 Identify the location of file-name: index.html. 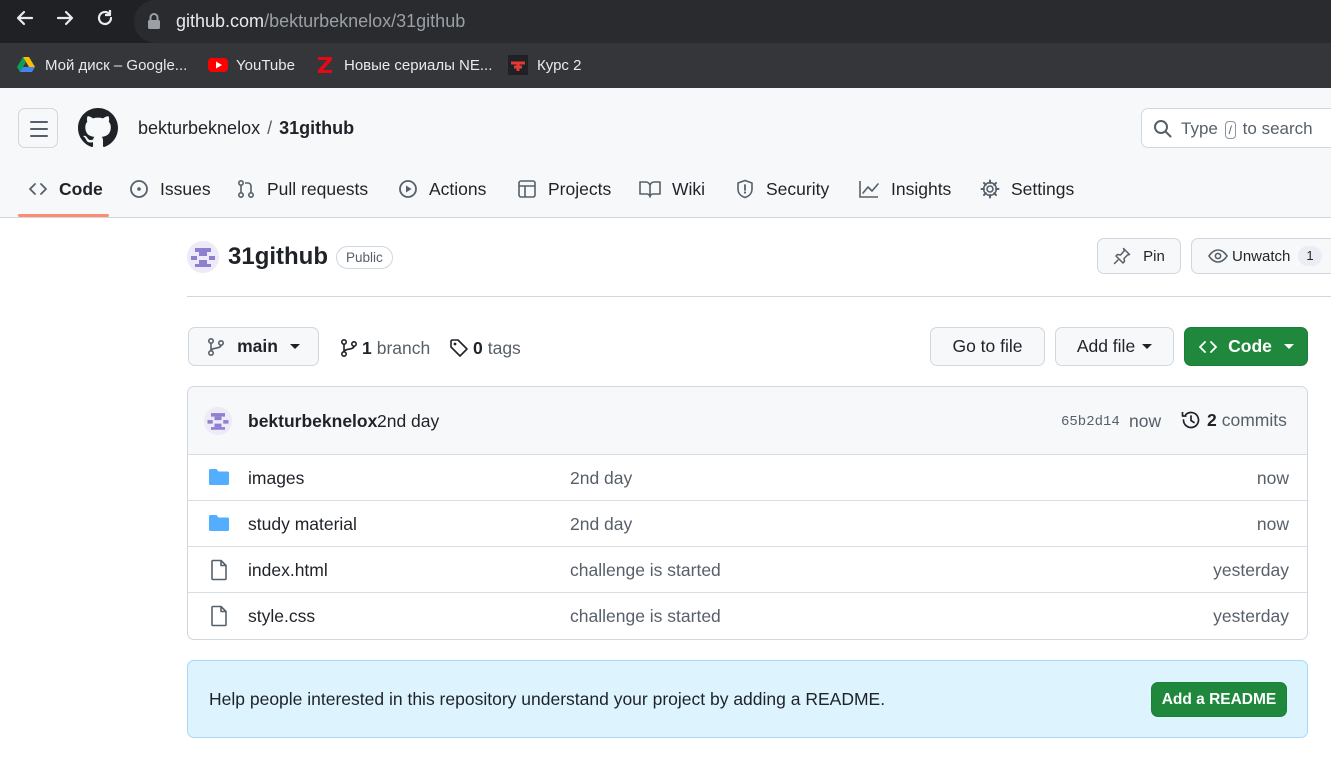
(288, 570).